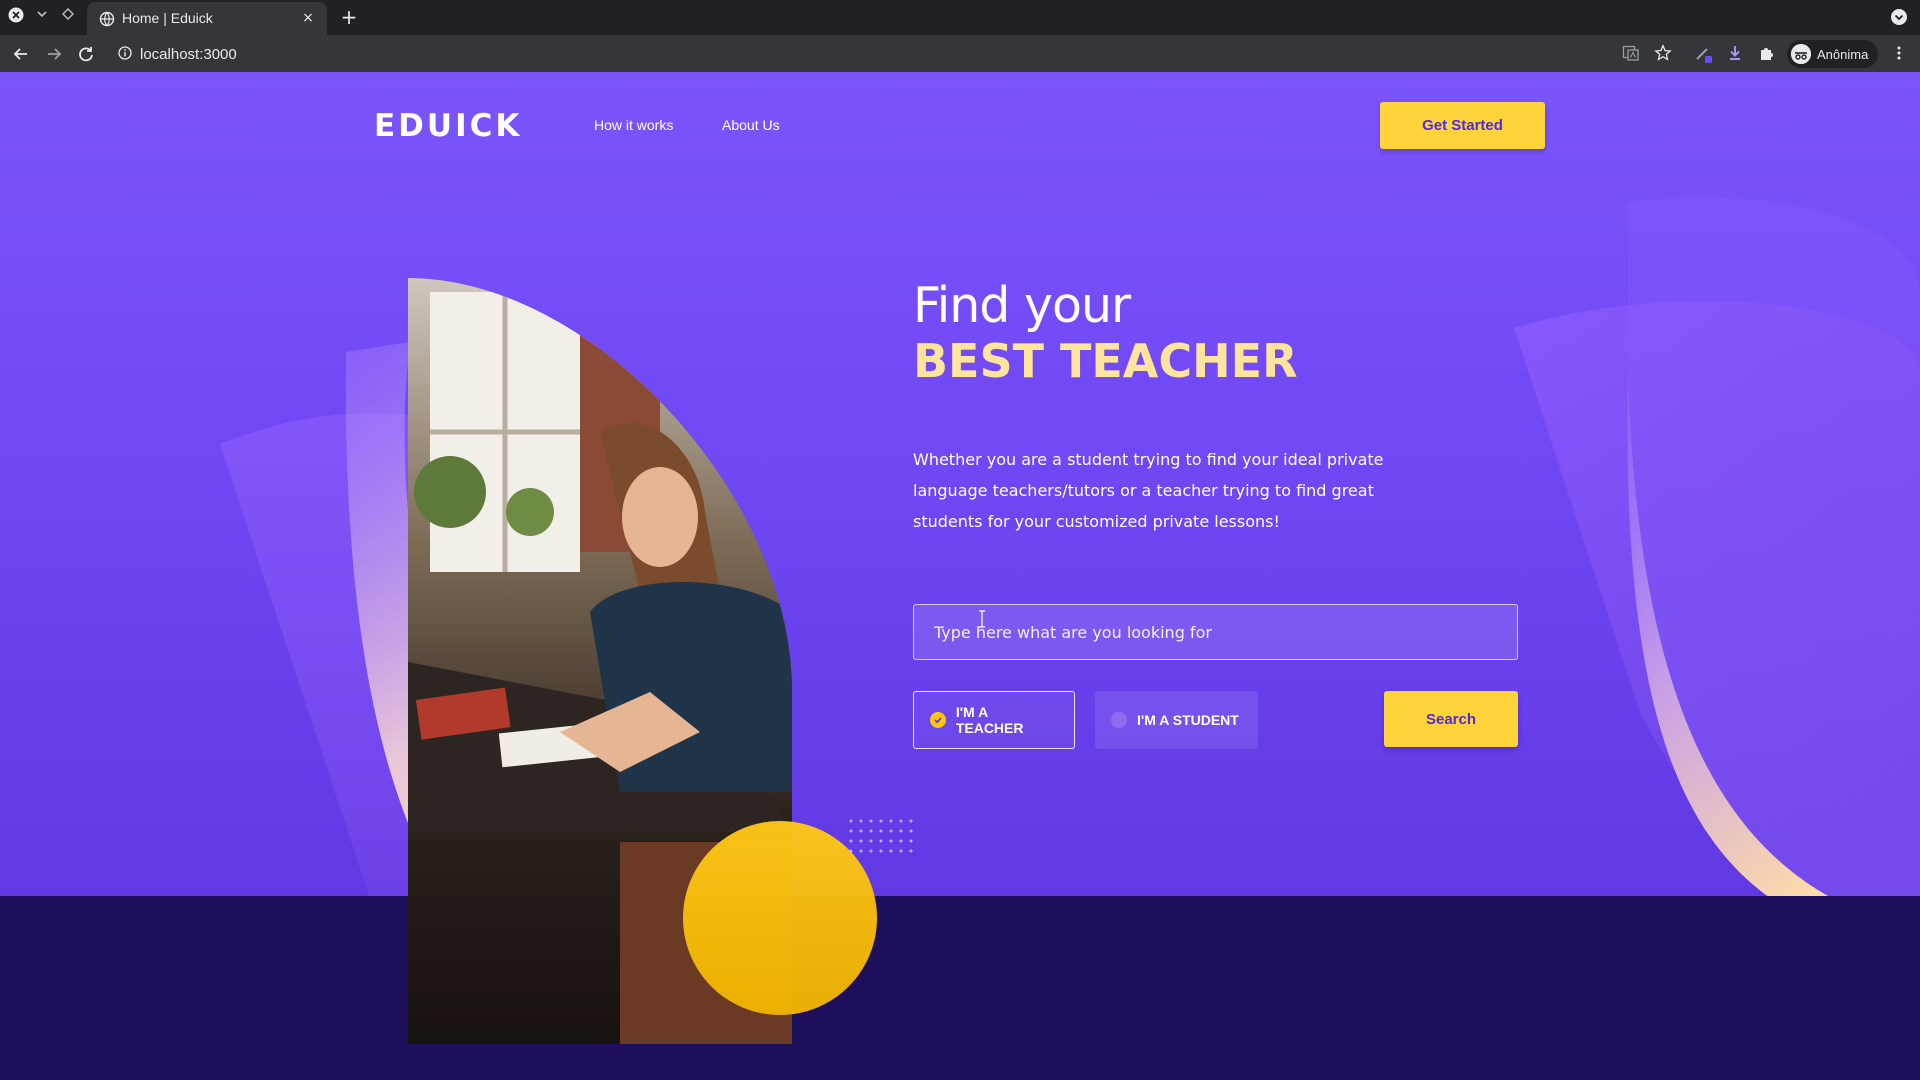 Image resolution: width=1920 pixels, height=1080 pixels. What do you see at coordinates (1462, 125) in the screenshot?
I see `get-started-button: Get Started` at bounding box center [1462, 125].